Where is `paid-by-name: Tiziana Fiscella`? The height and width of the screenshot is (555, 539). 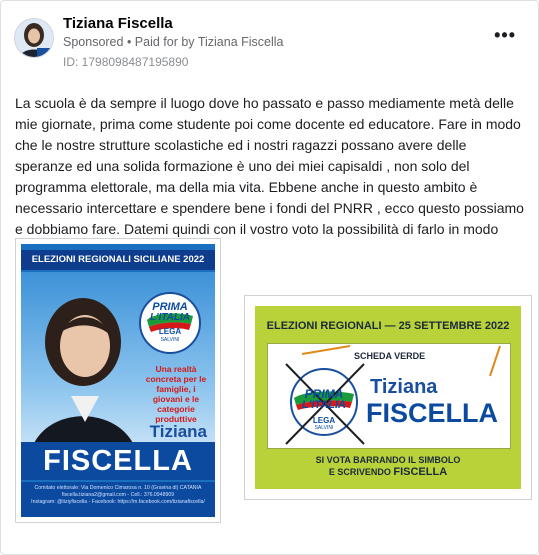
paid-by-name: Tiziana Fiscella is located at coordinates (241, 42).